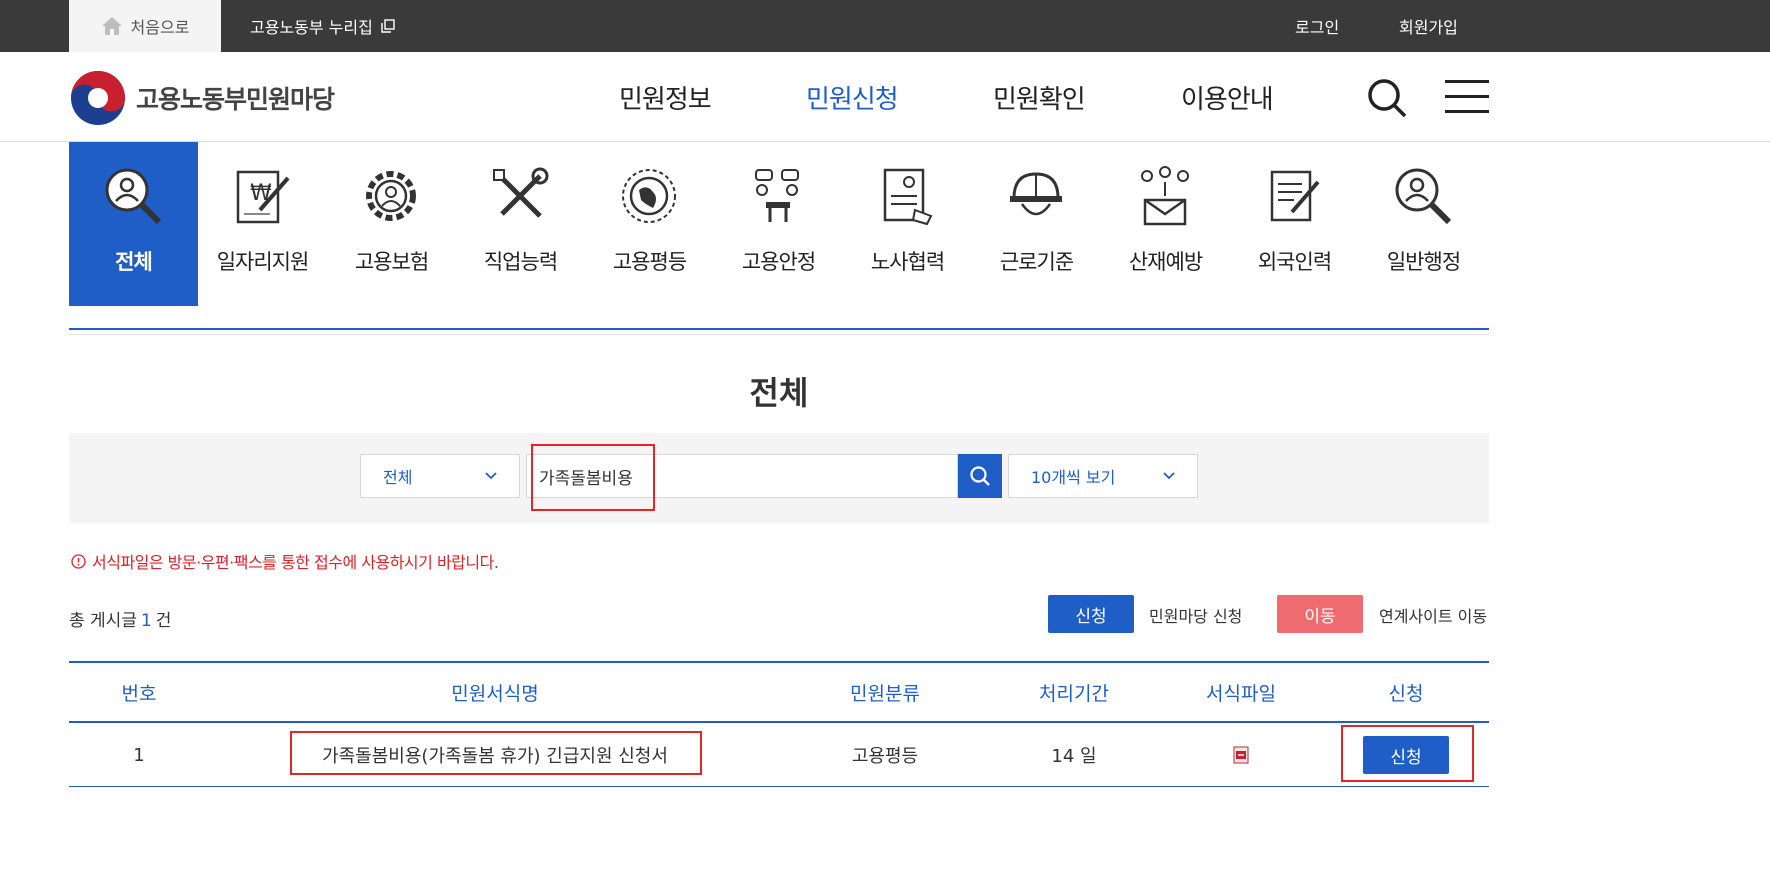 The height and width of the screenshot is (891, 1770). I want to click on row-category: 고용평등, so click(885, 756).